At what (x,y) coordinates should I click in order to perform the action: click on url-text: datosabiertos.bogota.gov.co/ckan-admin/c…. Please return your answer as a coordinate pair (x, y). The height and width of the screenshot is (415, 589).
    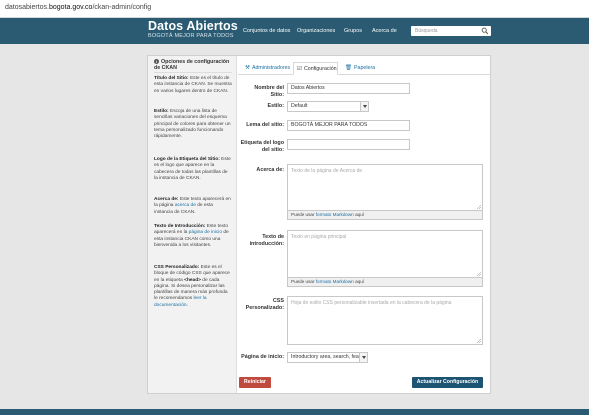
    Looking at the image, I should click on (78, 7).